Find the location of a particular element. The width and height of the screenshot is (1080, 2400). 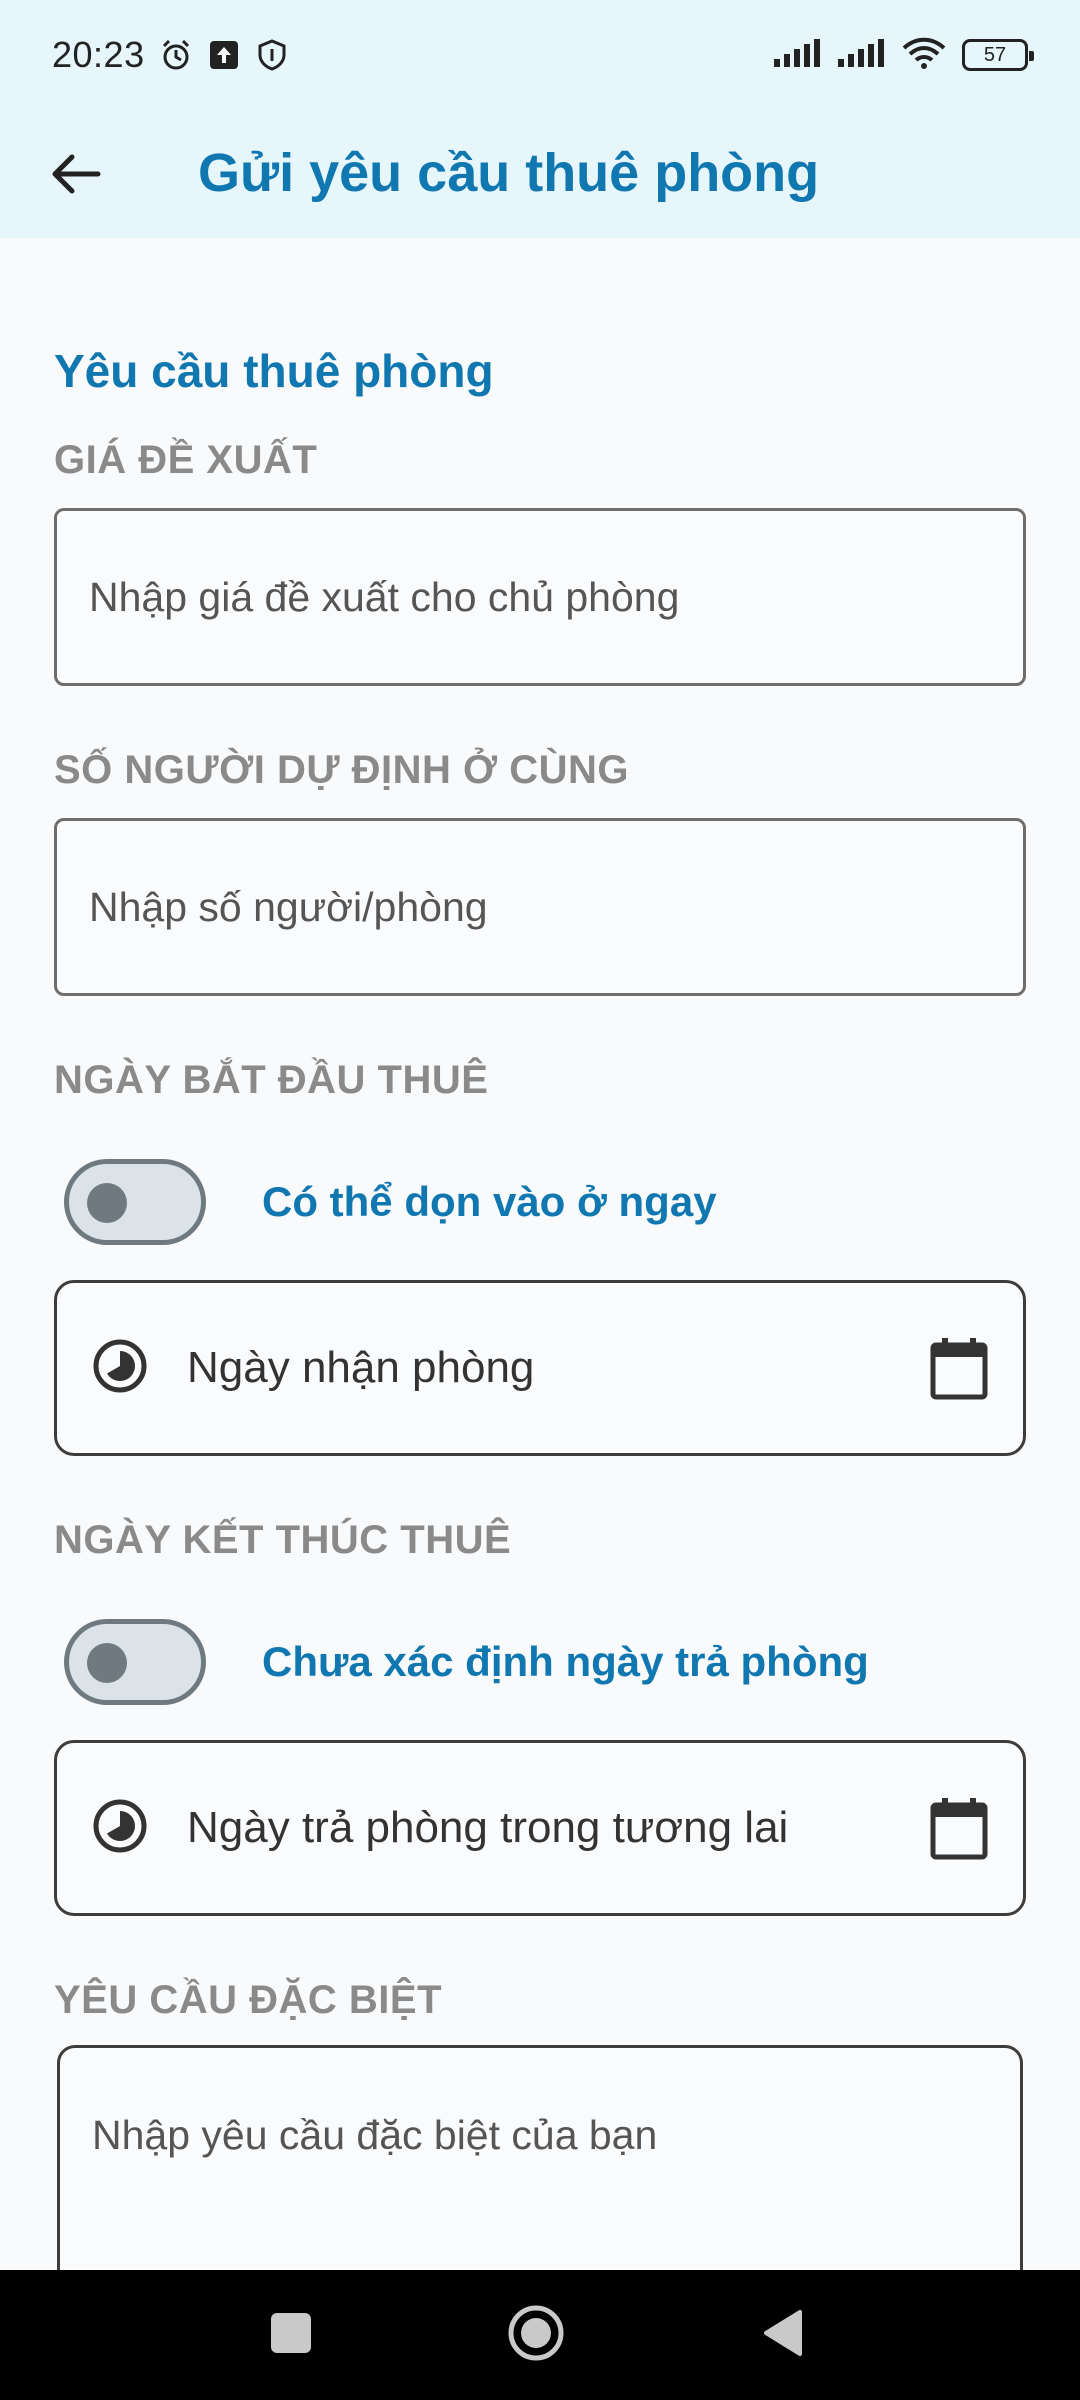

back-button is located at coordinates (76, 176).